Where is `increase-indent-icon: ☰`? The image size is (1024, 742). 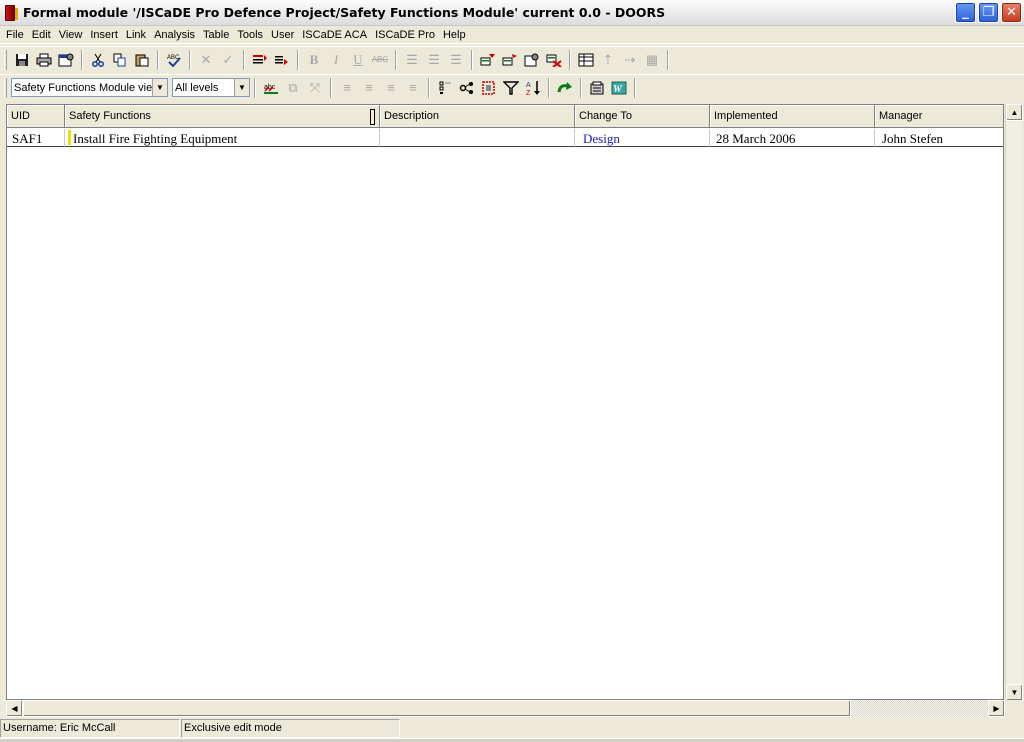 increase-indent-icon: ☰ is located at coordinates (456, 60).